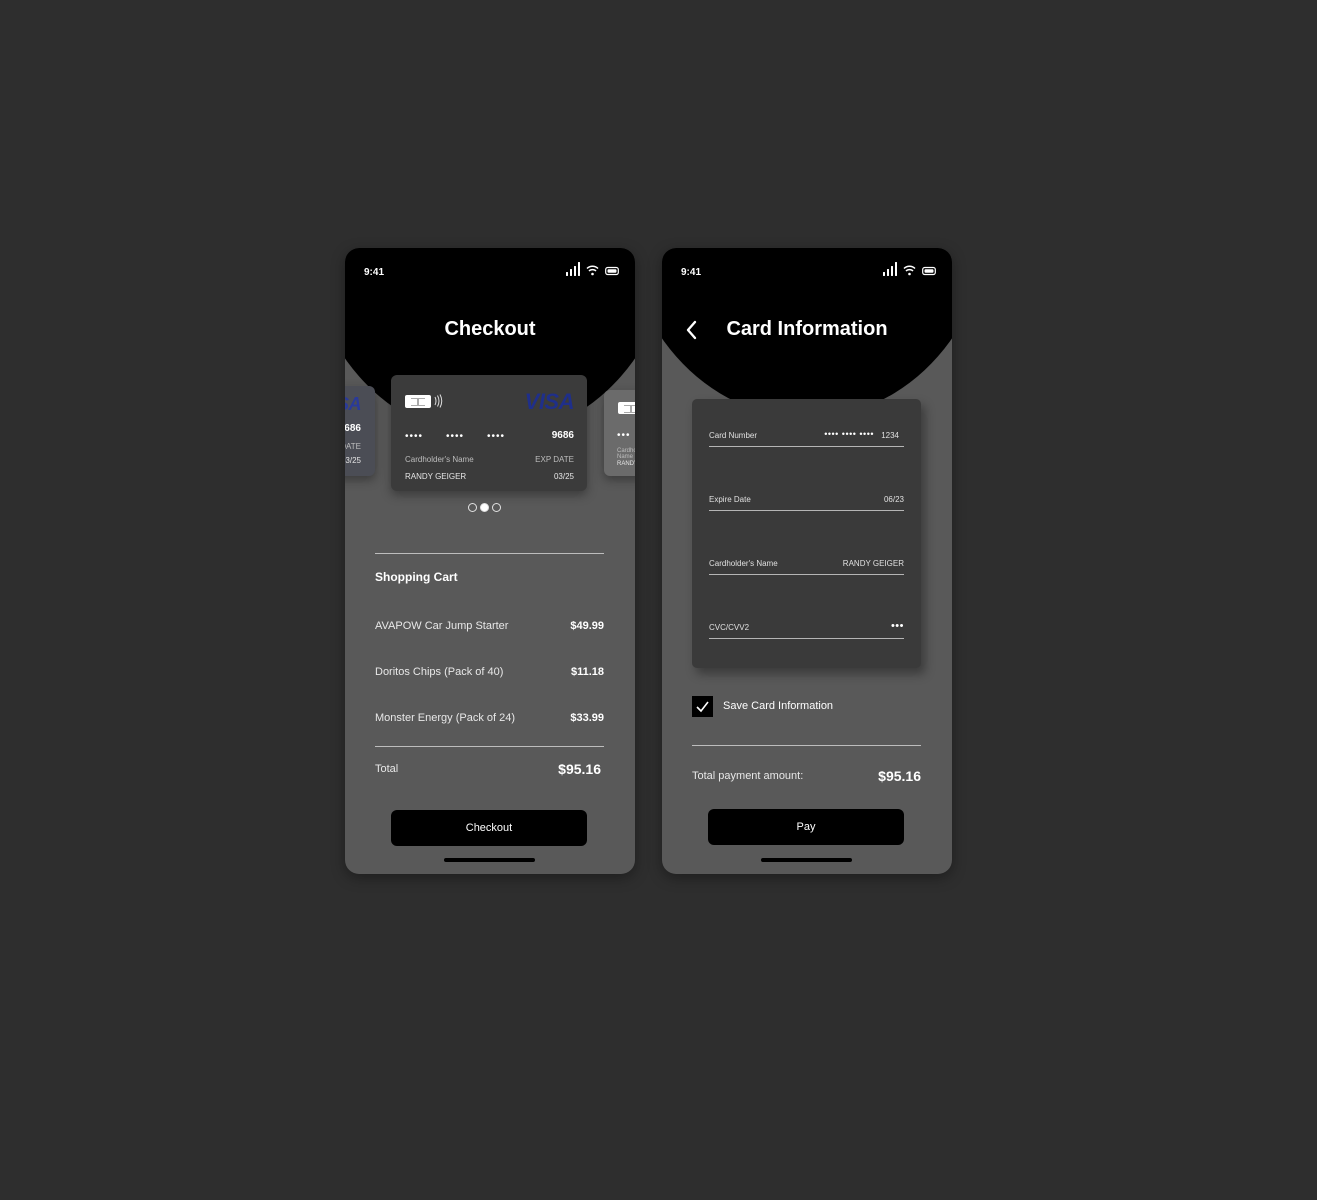 The height and width of the screenshot is (1200, 1317). I want to click on save-card-checkbox, so click(702, 706).